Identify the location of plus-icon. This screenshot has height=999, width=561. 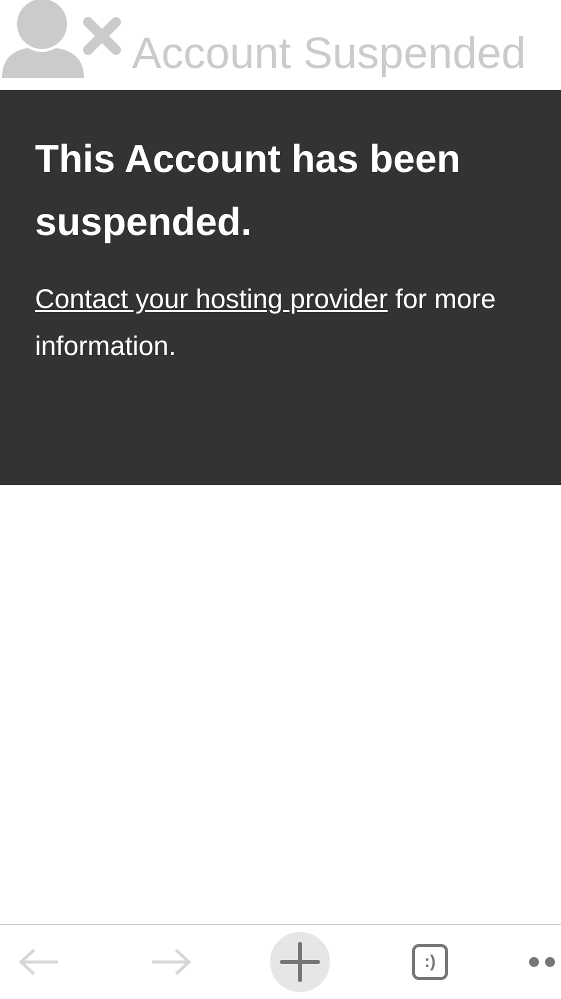
(300, 962).